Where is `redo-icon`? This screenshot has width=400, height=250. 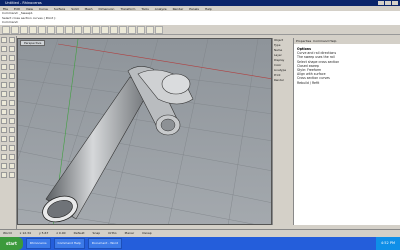
redo-icon is located at coordinates (78, 29).